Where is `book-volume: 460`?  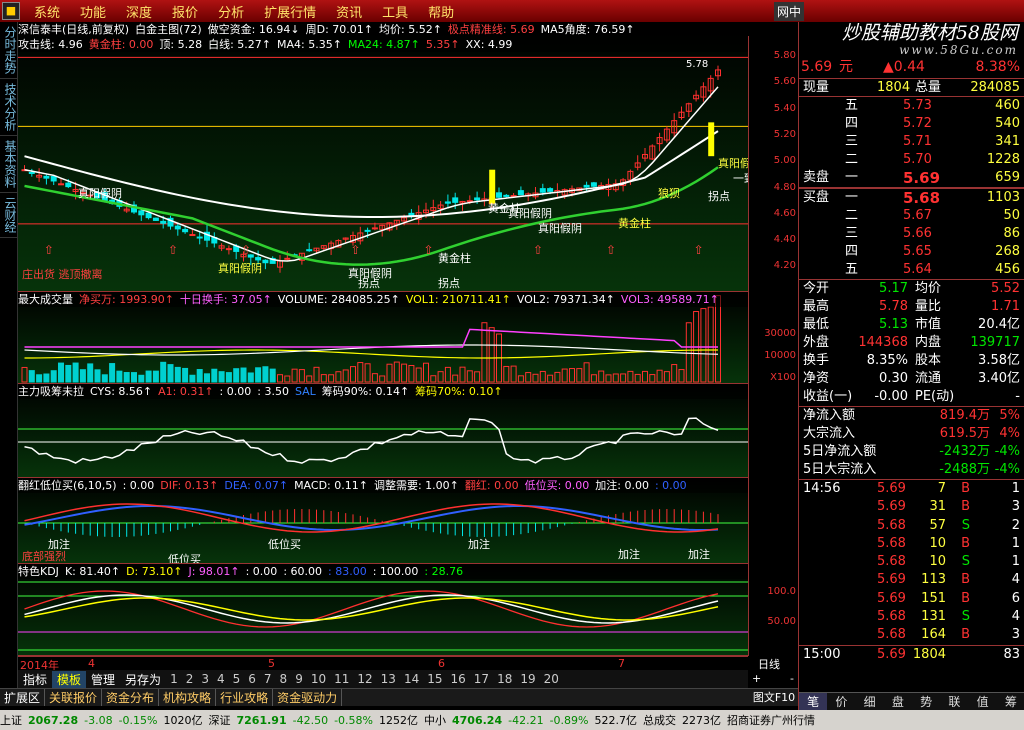 book-volume: 460 is located at coordinates (1007, 105).